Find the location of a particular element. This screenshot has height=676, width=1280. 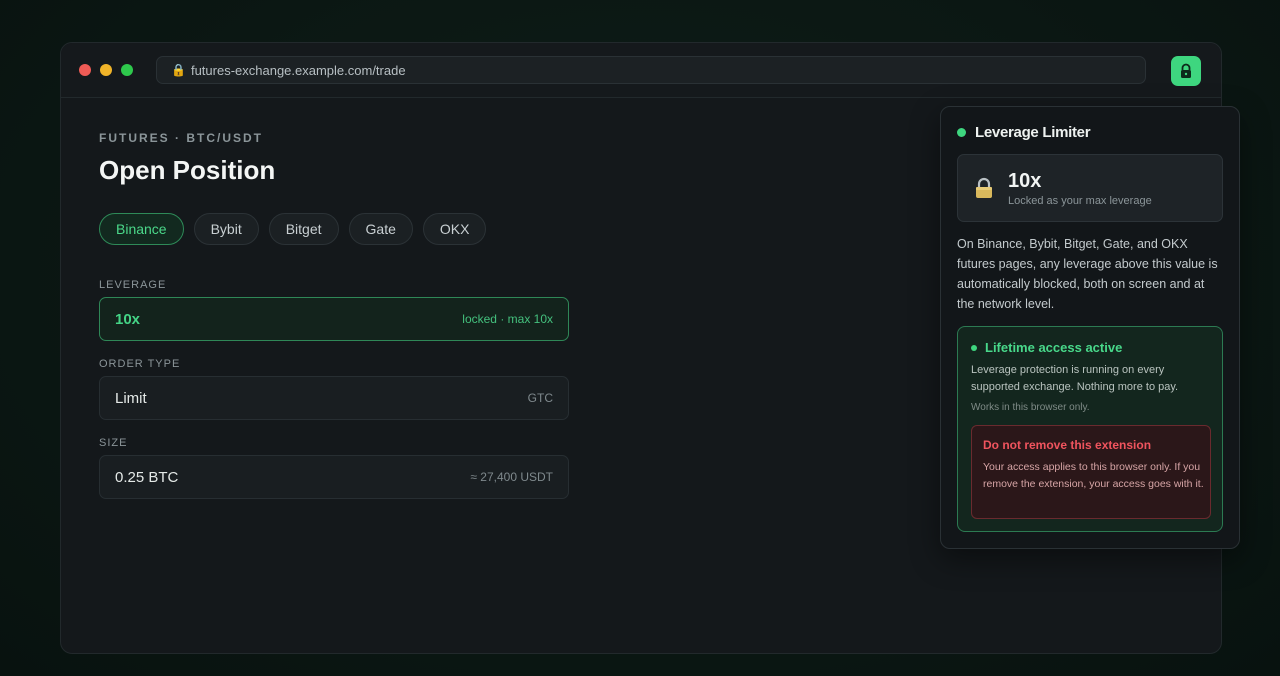

page-title: Open Position is located at coordinates (187, 170).